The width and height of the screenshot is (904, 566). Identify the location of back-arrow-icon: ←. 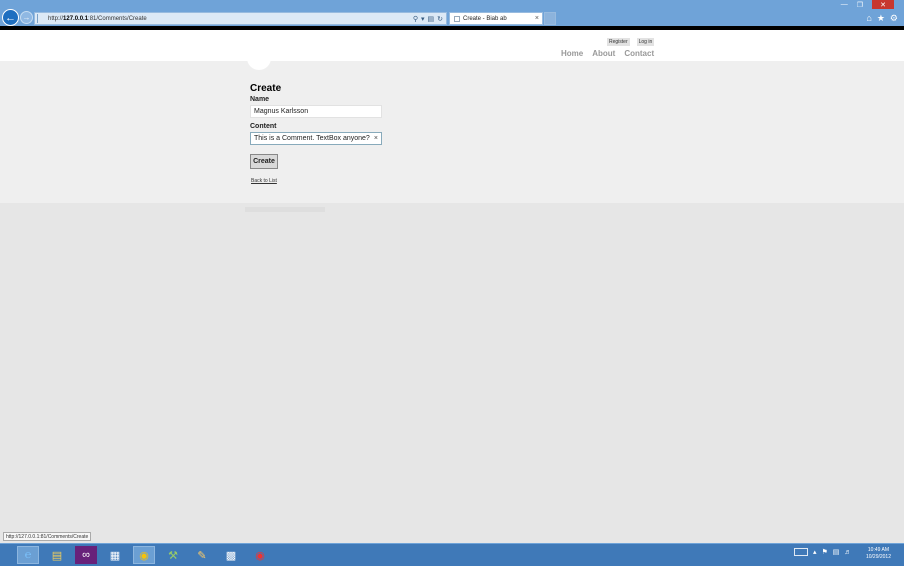
(10, 17).